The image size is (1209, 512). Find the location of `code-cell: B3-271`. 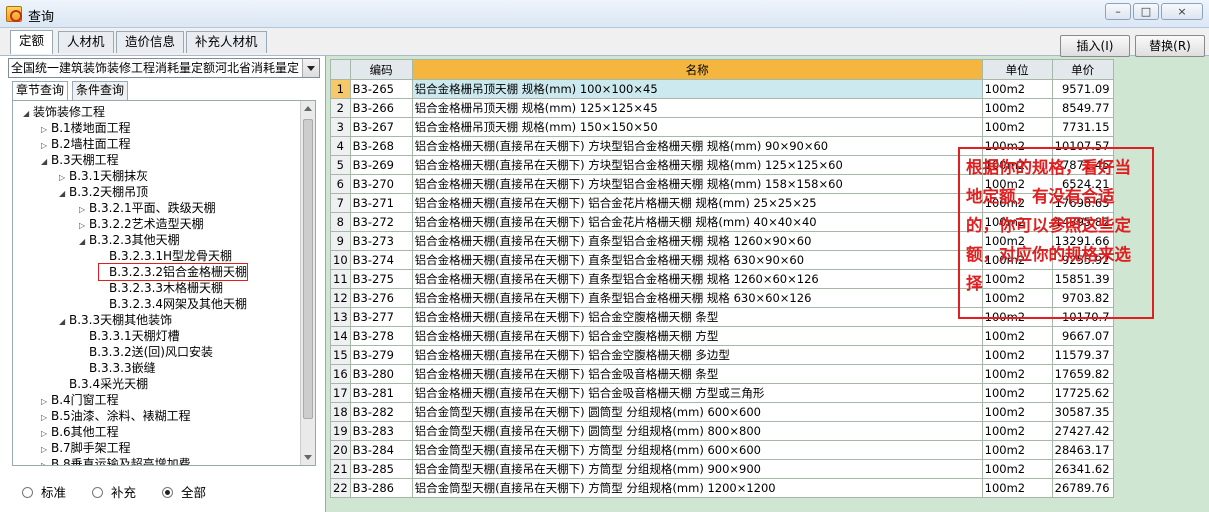

code-cell: B3-271 is located at coordinates (381, 203).